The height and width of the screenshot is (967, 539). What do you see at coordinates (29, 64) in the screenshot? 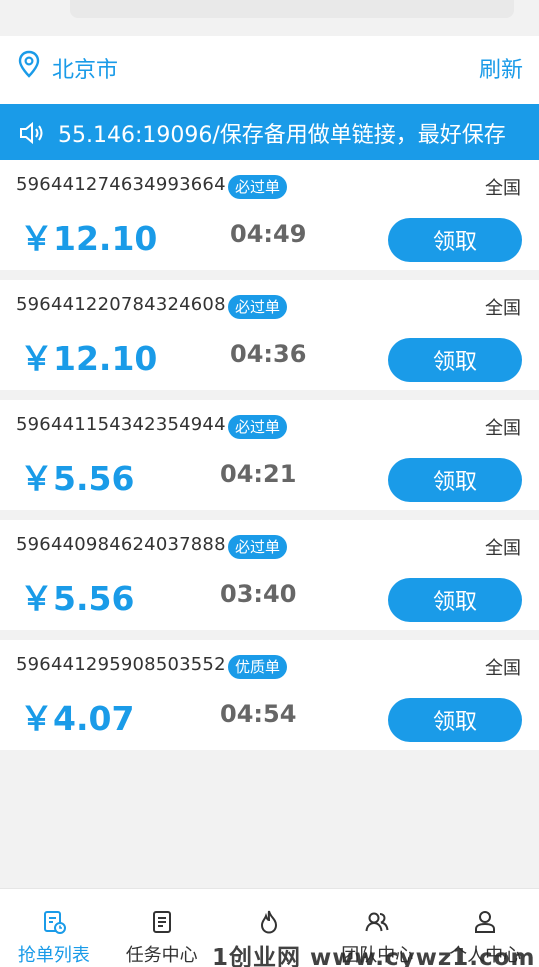
I see `location-pin-icon` at bounding box center [29, 64].